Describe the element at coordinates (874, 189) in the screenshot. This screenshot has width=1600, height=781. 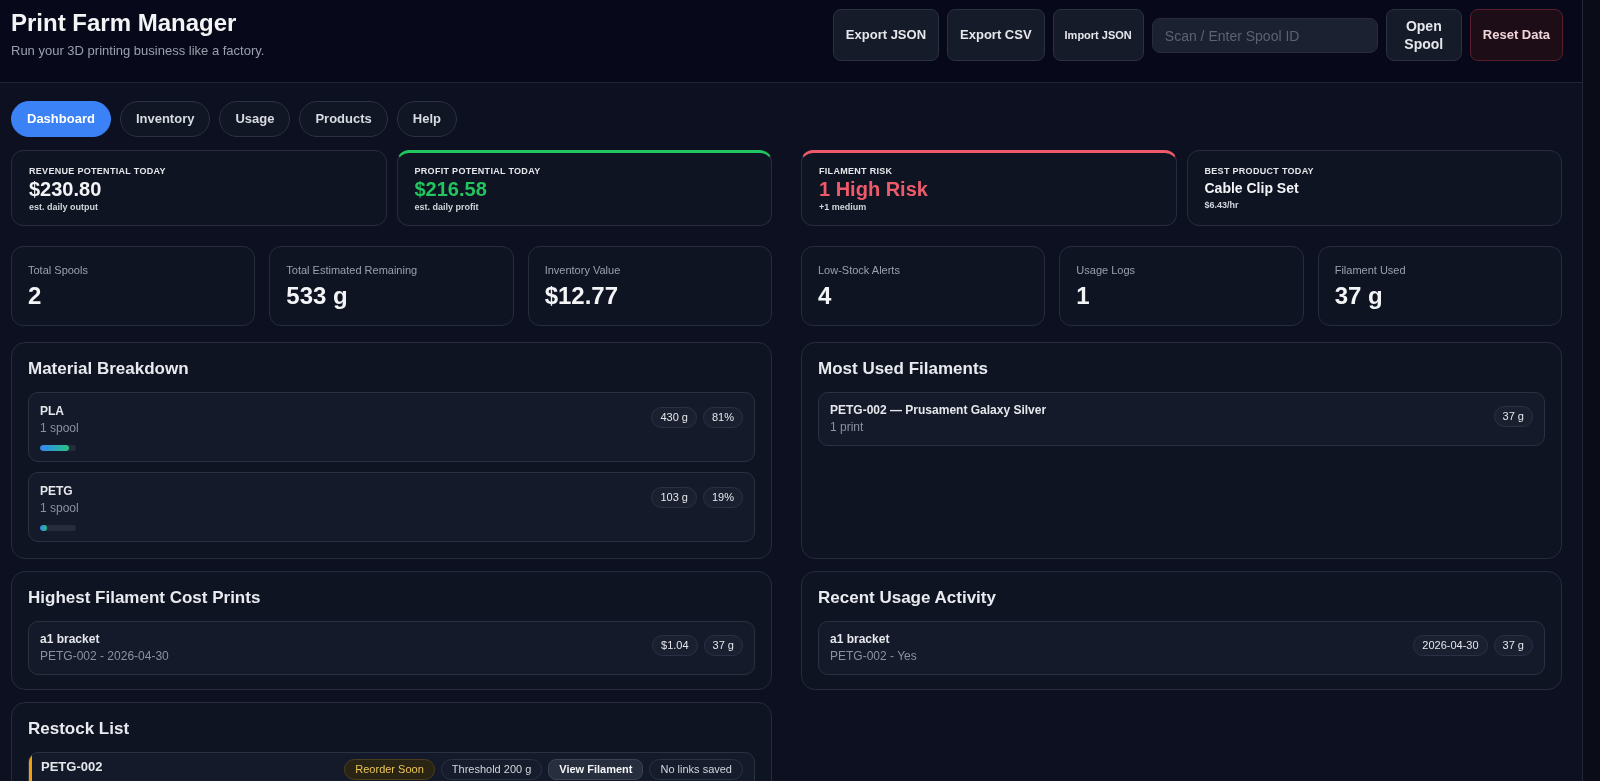
I see `highlight-value: 1 High Risk` at that location.